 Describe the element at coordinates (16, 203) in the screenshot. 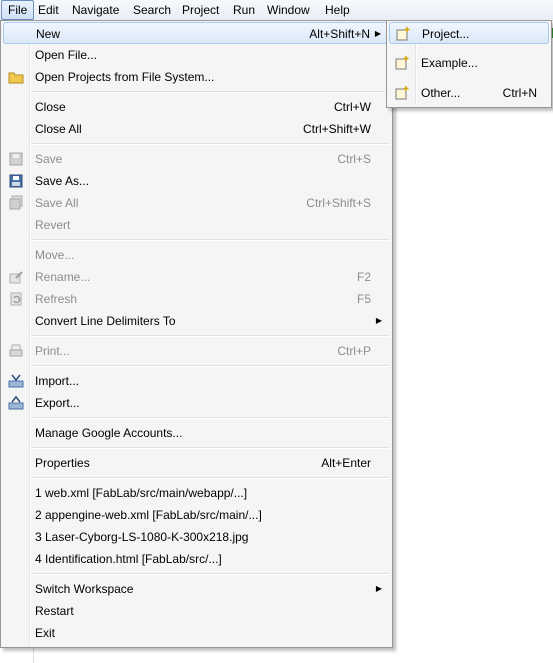

I see `save-all-icon` at that location.